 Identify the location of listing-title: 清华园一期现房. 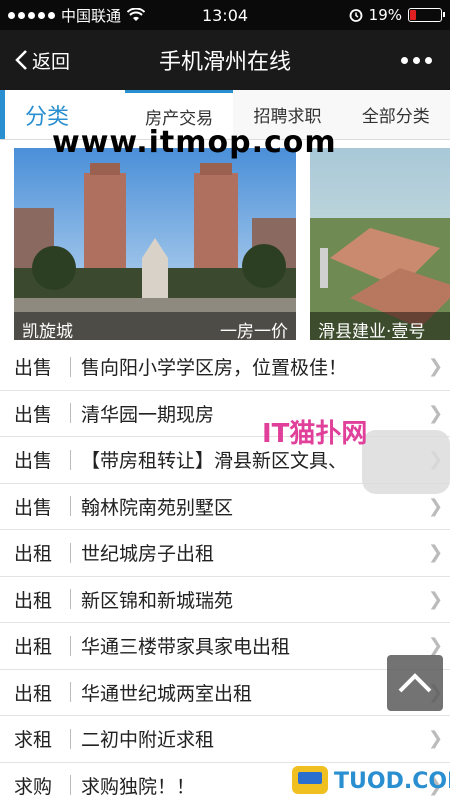
(148, 414).